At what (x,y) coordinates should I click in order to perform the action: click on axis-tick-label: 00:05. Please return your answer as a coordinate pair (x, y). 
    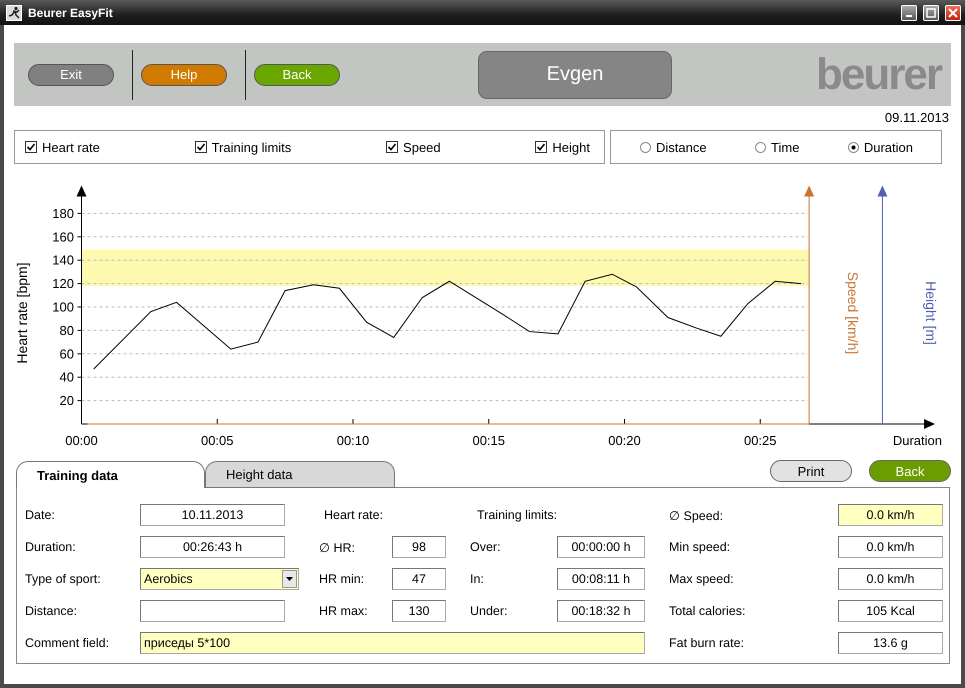
    Looking at the image, I should click on (217, 440).